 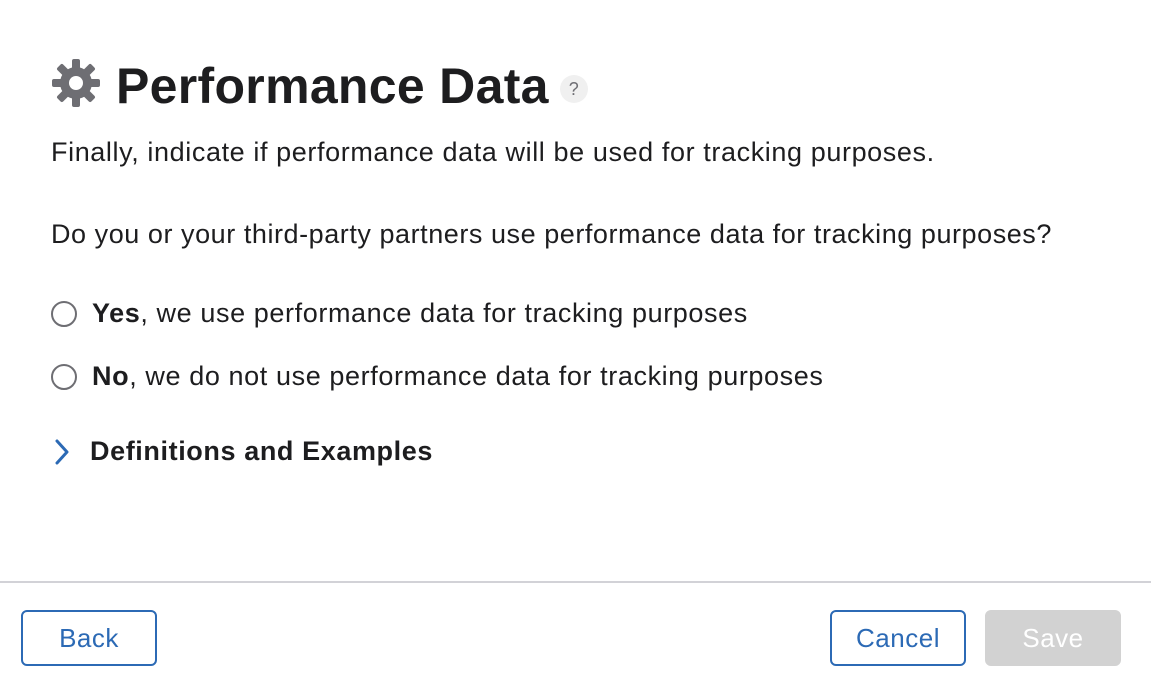 What do you see at coordinates (116, 313) in the screenshot?
I see `option-yes-bold: Yes` at bounding box center [116, 313].